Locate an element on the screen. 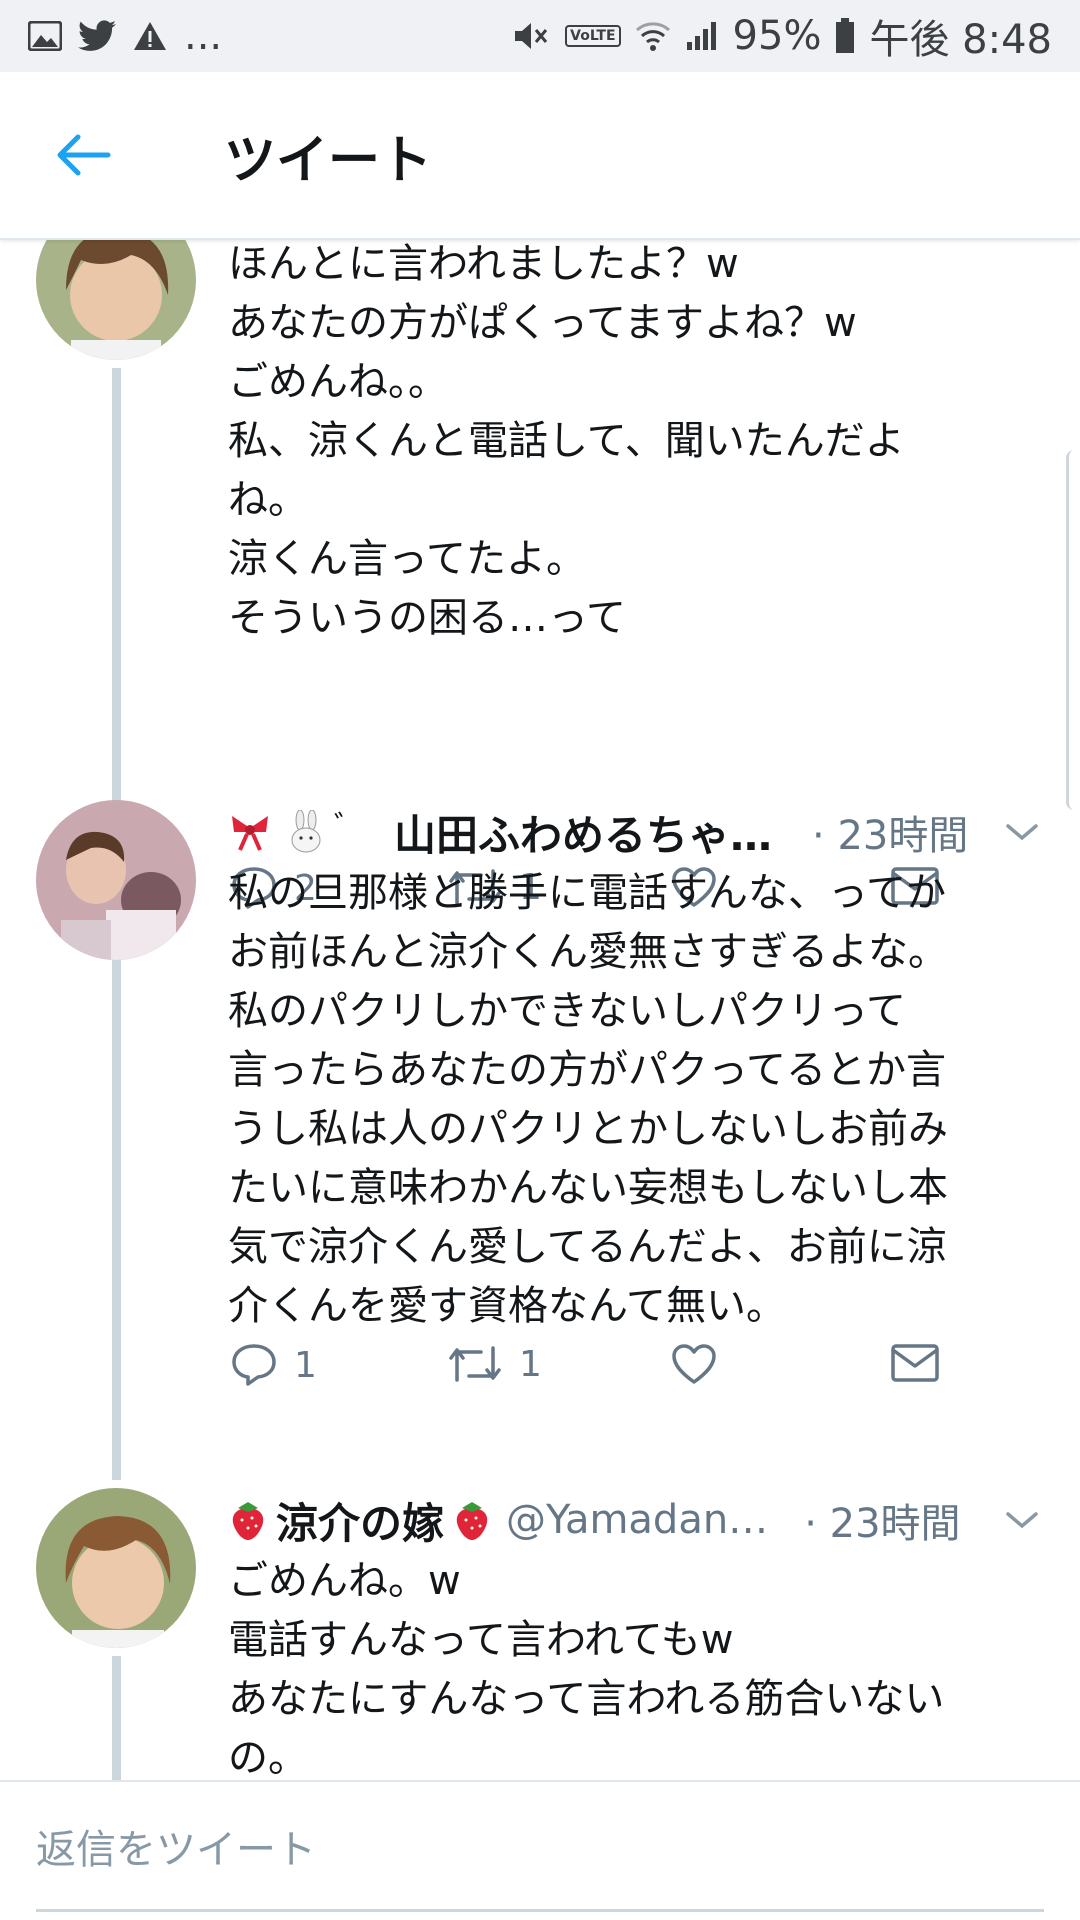  dm-button is located at coordinates (915, 1363).